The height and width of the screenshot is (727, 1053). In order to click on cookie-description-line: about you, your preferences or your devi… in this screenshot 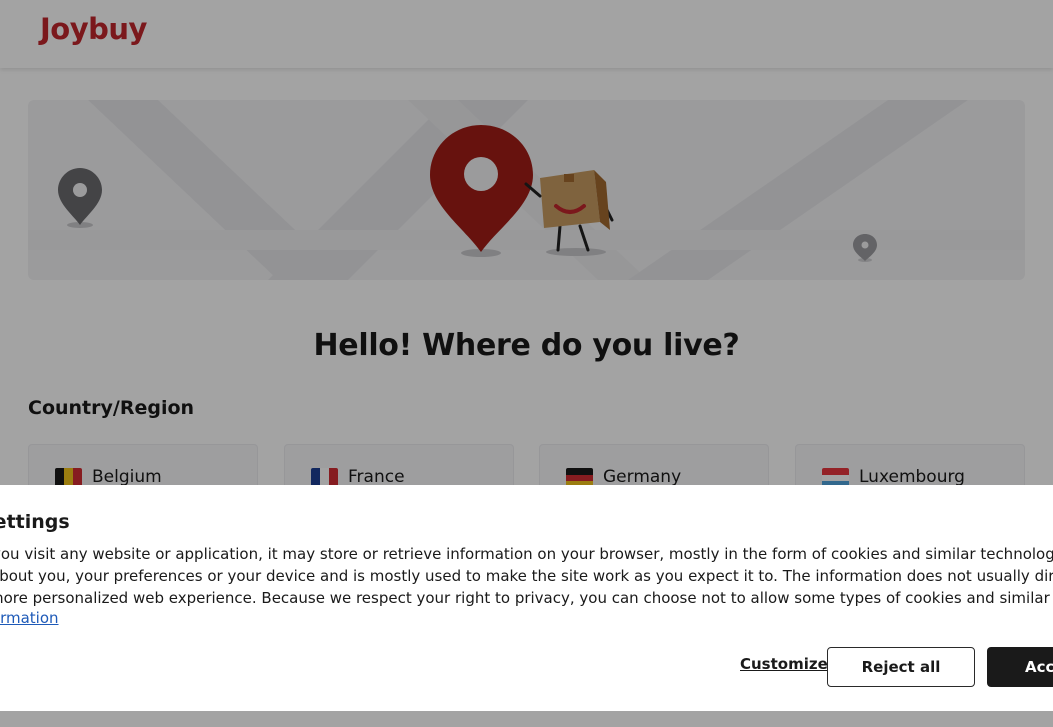, I will do `click(526, 576)`.